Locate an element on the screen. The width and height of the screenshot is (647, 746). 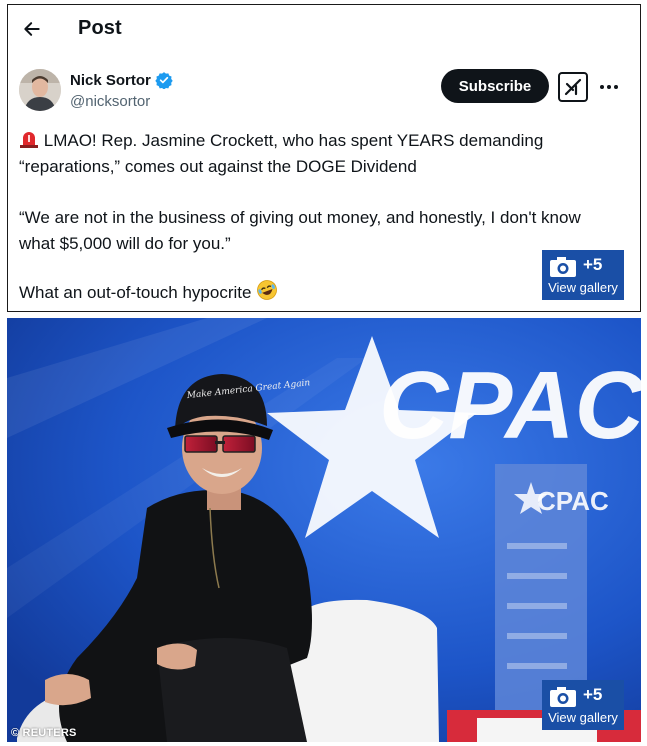
author-handle: @nicksortor is located at coordinates (110, 101).